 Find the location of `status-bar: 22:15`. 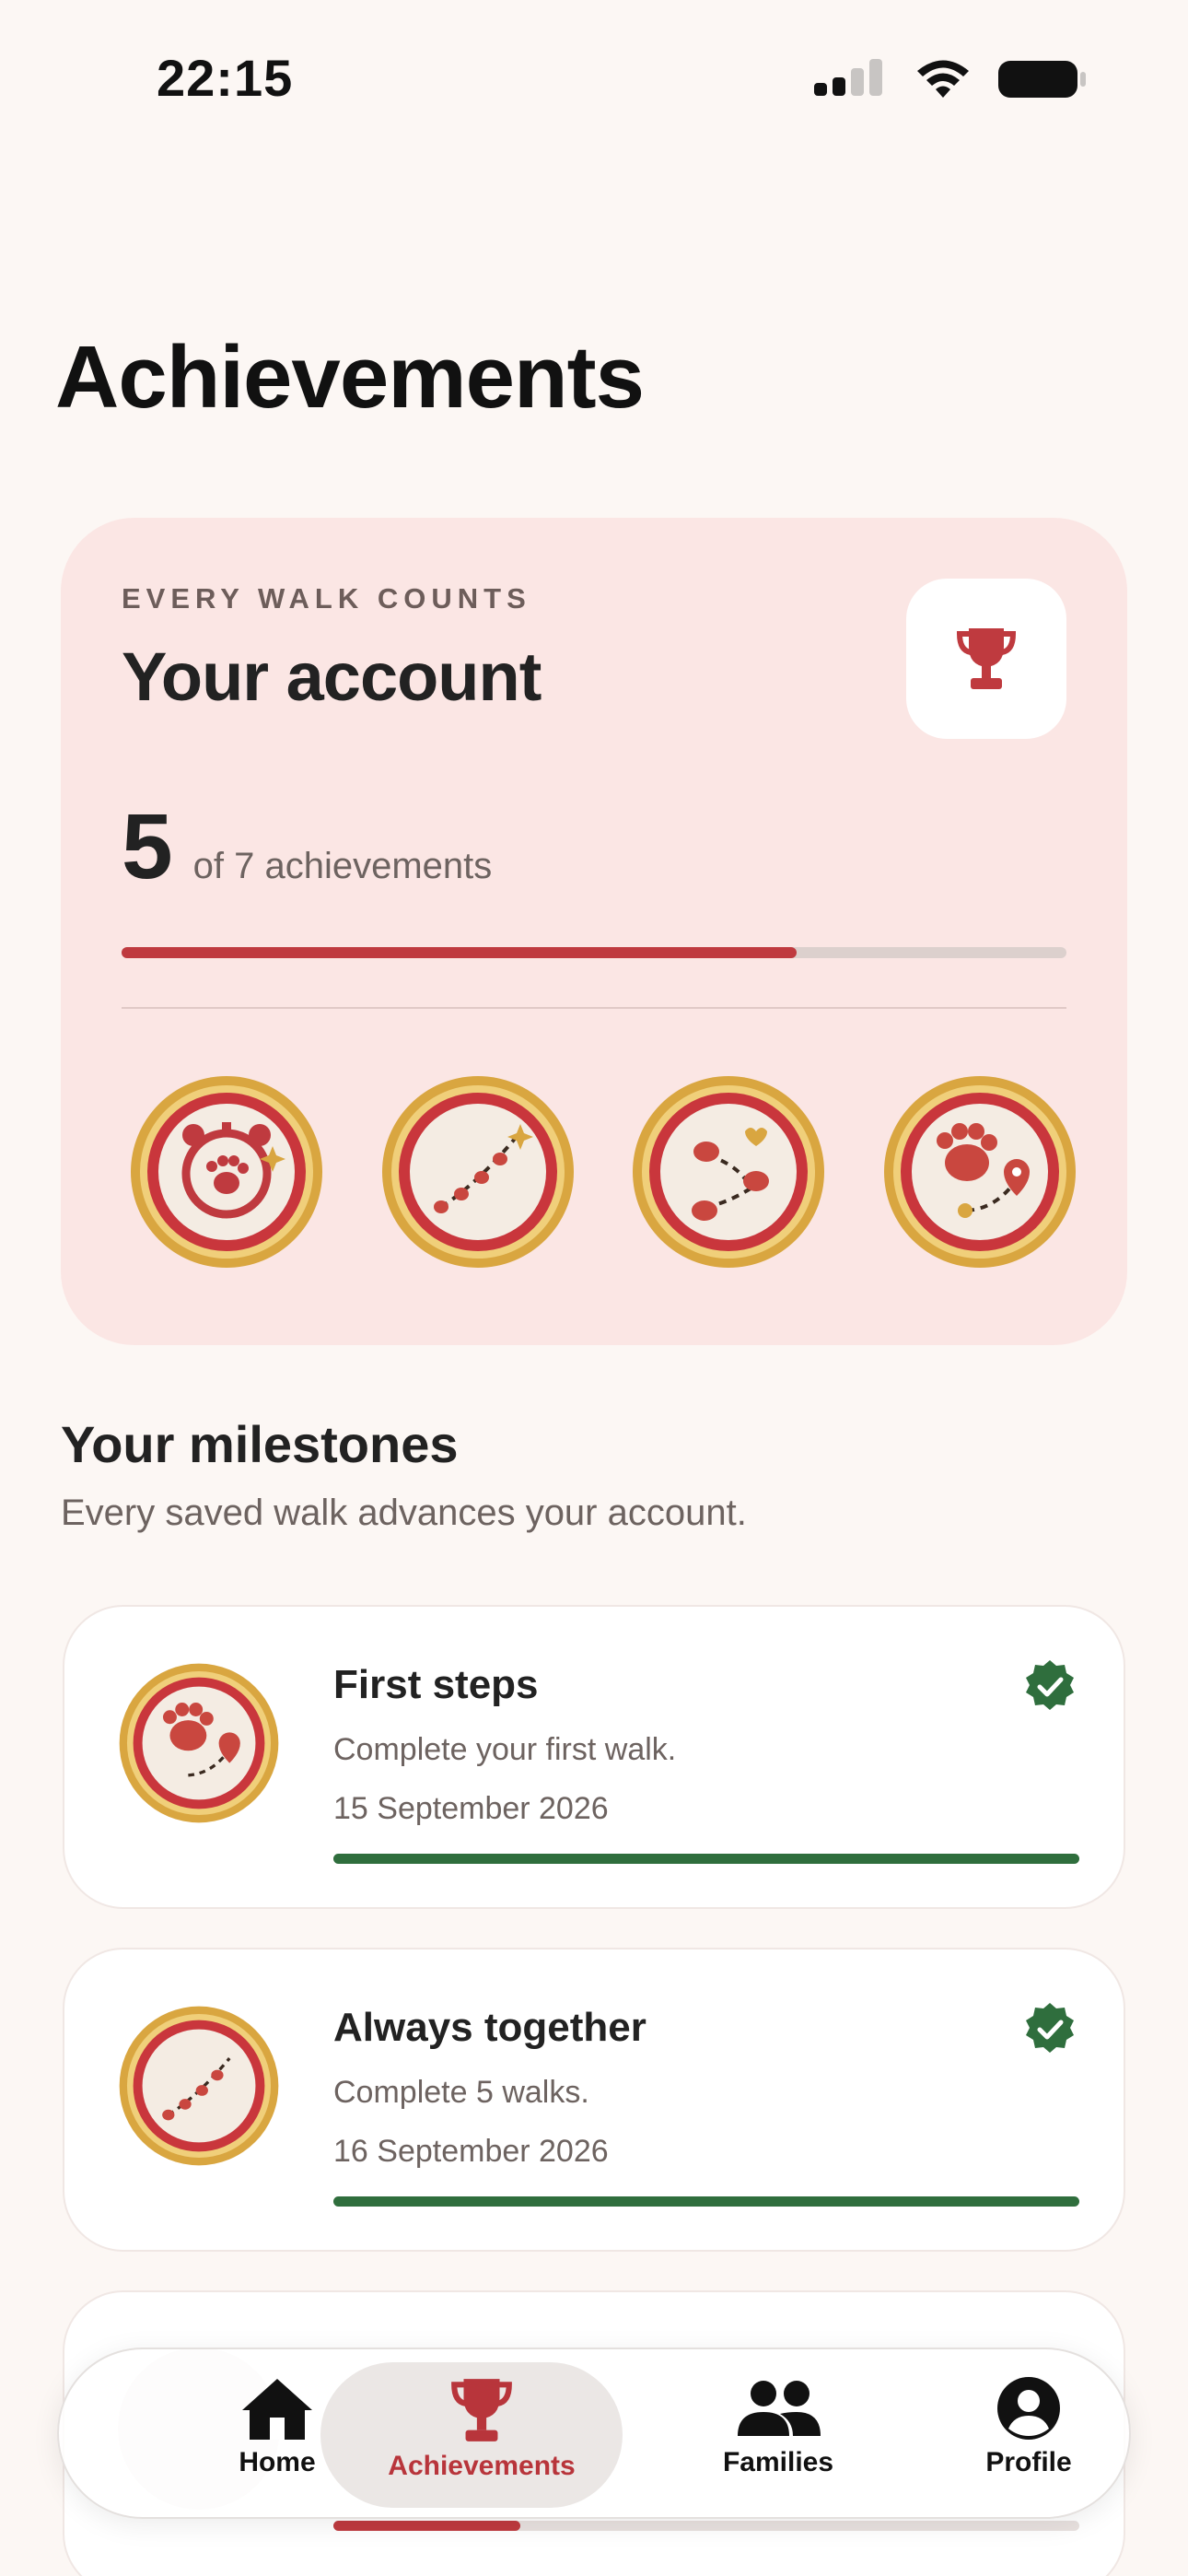

status-bar: 22:15 is located at coordinates (594, 78).